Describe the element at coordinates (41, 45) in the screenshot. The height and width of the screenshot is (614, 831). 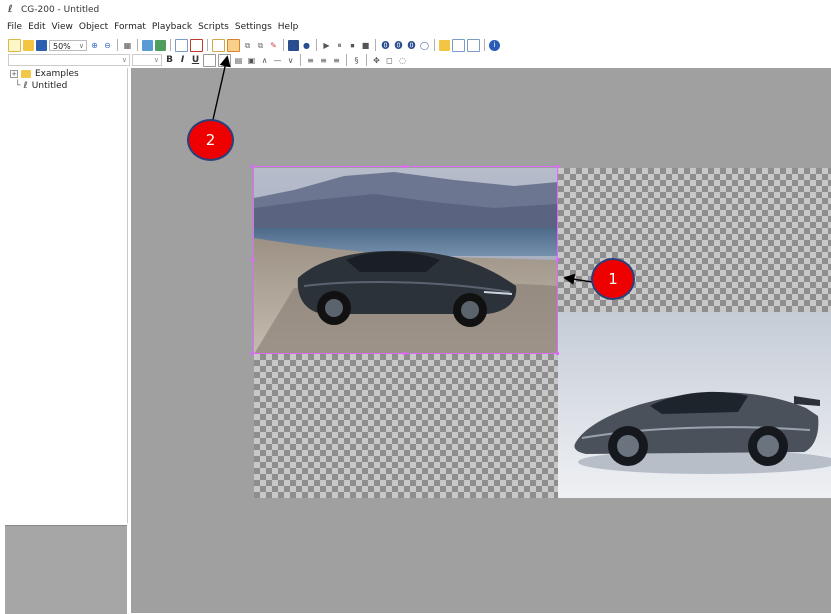
I see `save-icon` at that location.